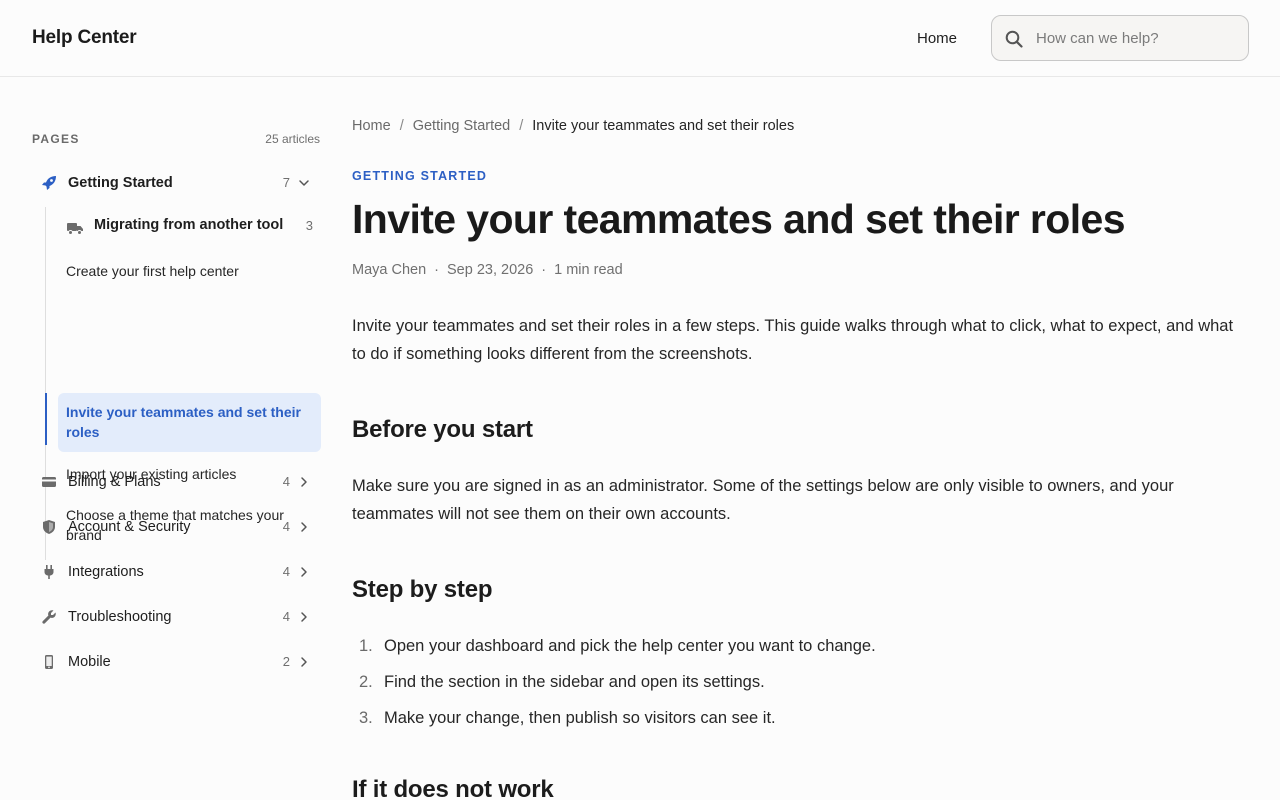 This screenshot has height=800, width=1280. What do you see at coordinates (176, 662) in the screenshot?
I see `sidebar-item-mobile: Mobile 2` at bounding box center [176, 662].